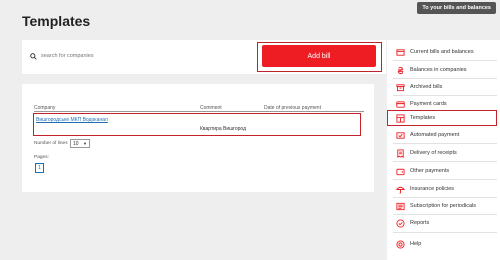 The height and width of the screenshot is (260, 500). Describe the element at coordinates (400, 223) in the screenshot. I see `report-icon` at that location.